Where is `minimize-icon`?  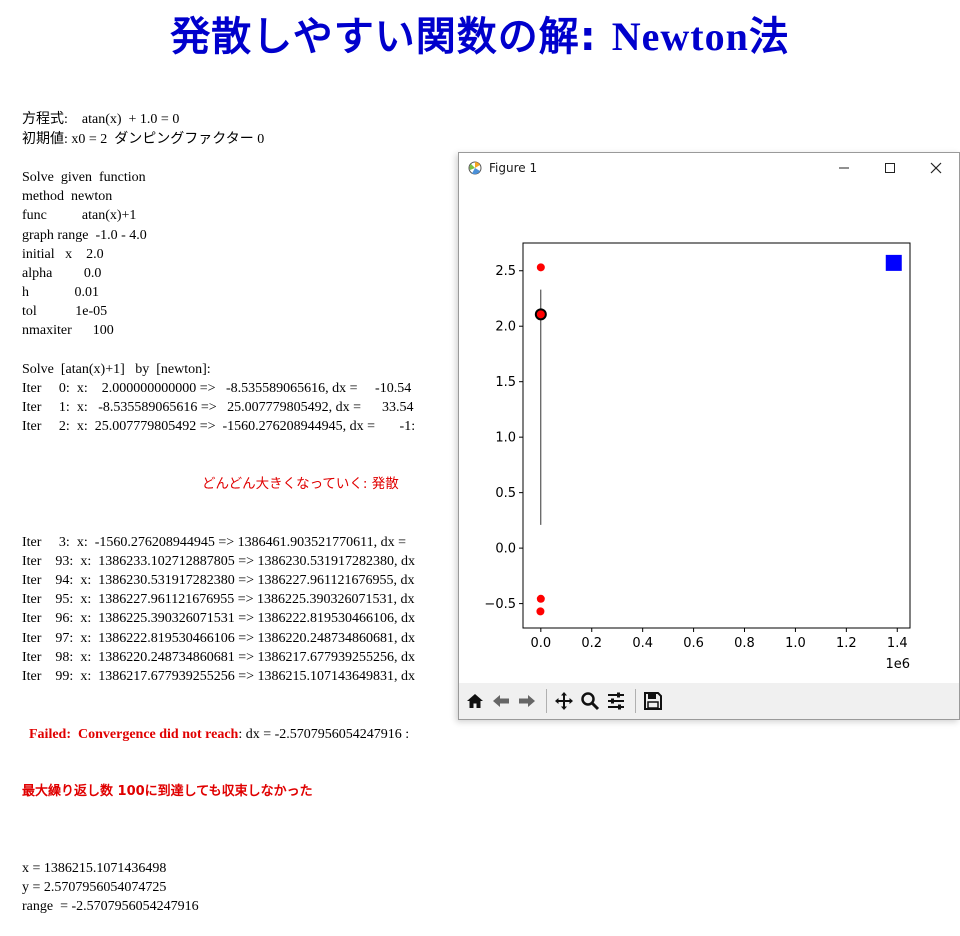
minimize-icon is located at coordinates (844, 168).